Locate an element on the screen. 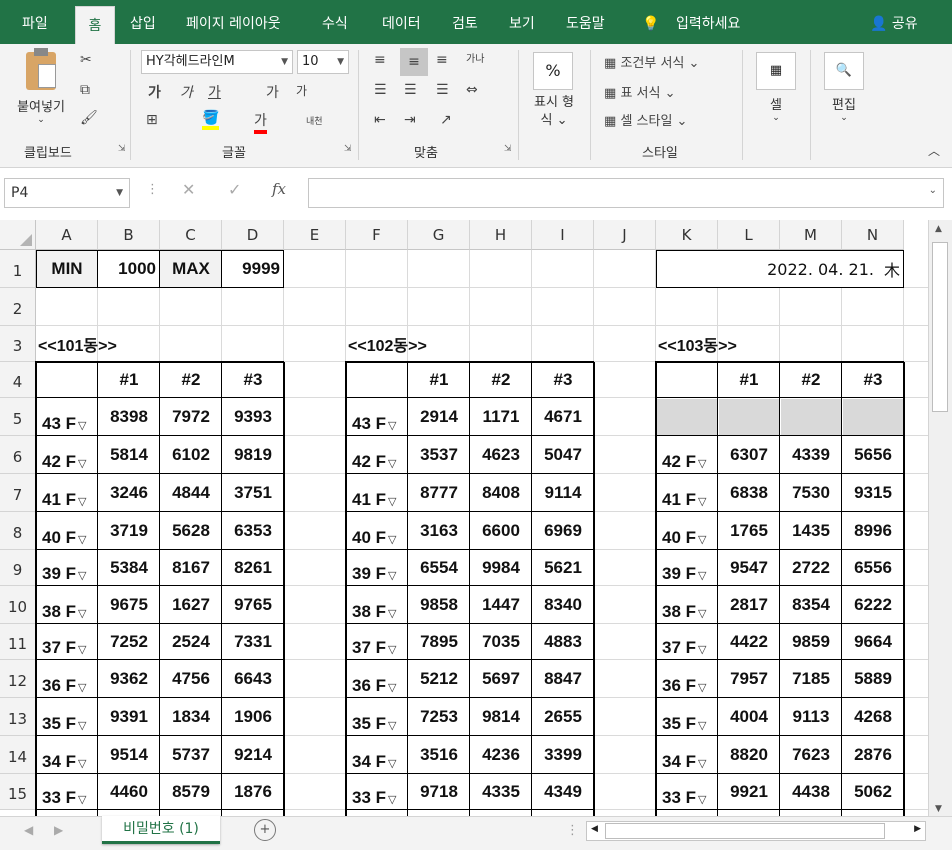 Image resolution: width=952 pixels, height=850 pixels. password-cell: 4339 is located at coordinates (811, 455).